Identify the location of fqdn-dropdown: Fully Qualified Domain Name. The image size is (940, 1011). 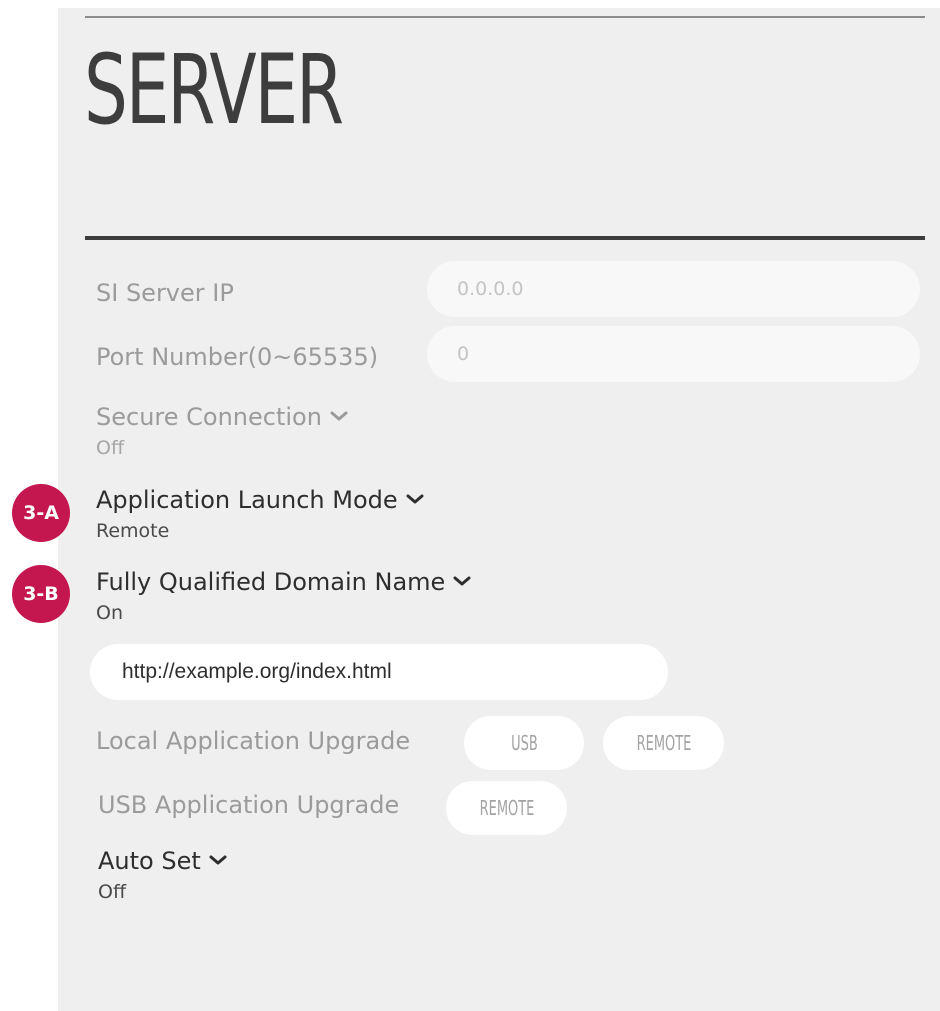
(283, 582).